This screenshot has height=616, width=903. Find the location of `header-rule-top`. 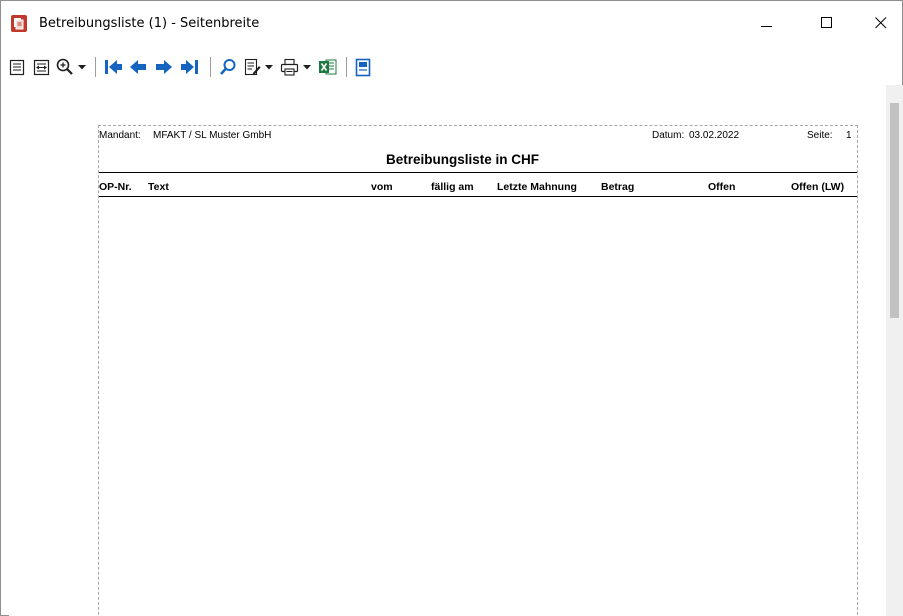

header-rule-top is located at coordinates (478, 172).